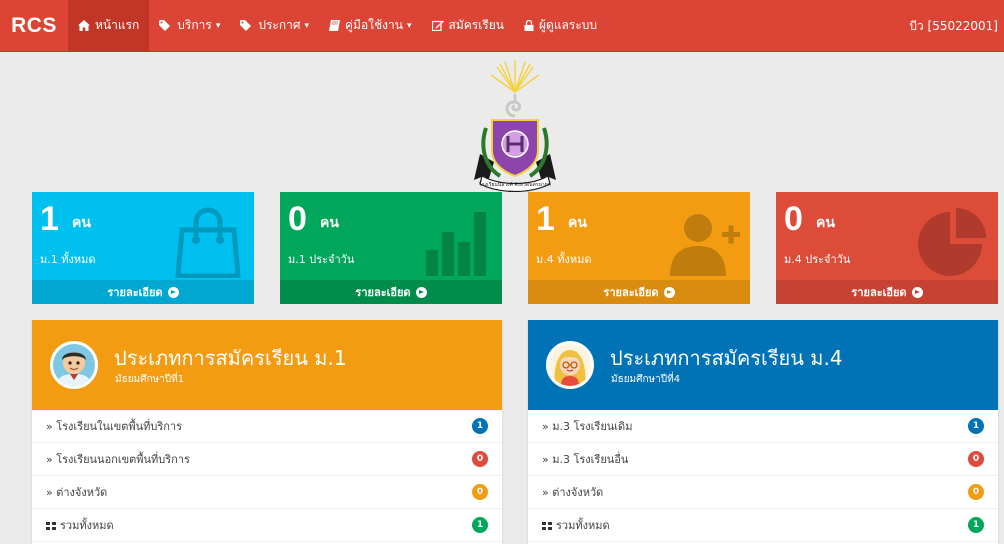 The height and width of the screenshot is (544, 1004). What do you see at coordinates (150, 379) in the screenshot?
I see `panel-subtitle: มัธยมศึกษาปีที่1` at bounding box center [150, 379].